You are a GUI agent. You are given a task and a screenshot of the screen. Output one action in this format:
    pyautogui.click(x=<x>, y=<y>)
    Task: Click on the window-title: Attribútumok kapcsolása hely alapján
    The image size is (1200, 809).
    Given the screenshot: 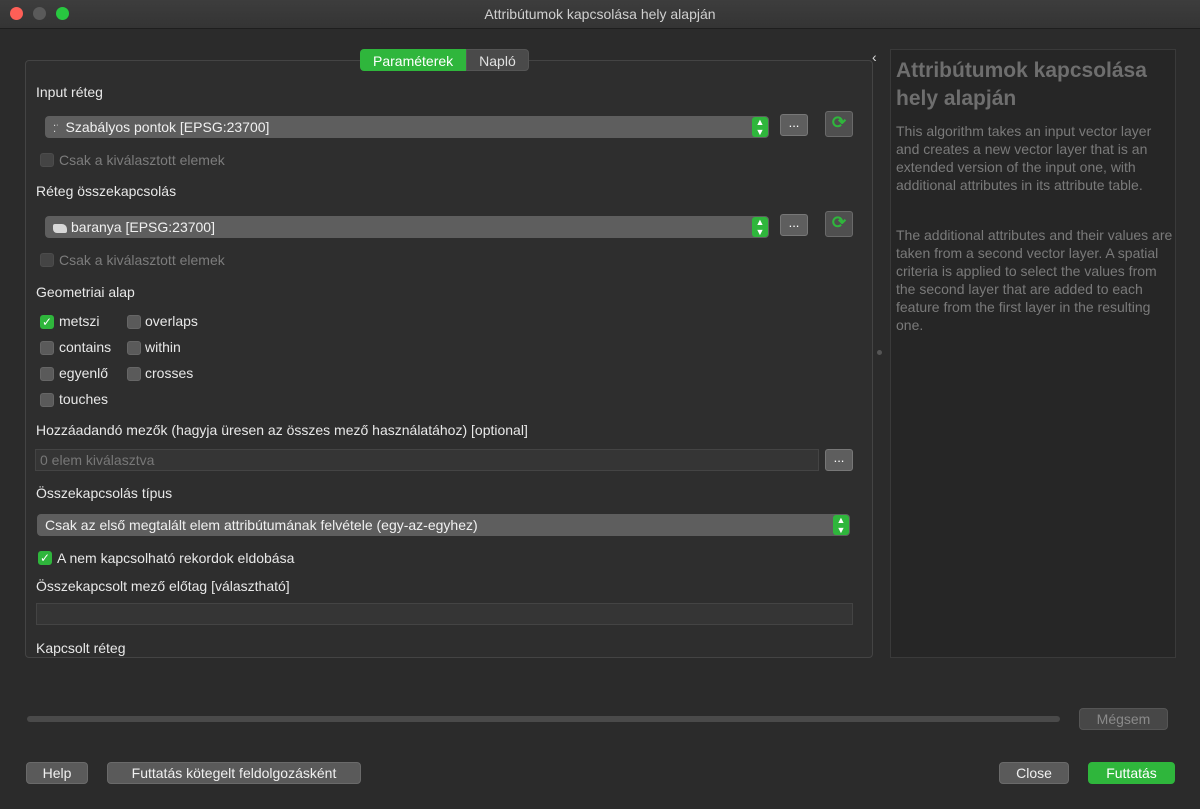 What is the action you would take?
    pyautogui.click(x=600, y=14)
    